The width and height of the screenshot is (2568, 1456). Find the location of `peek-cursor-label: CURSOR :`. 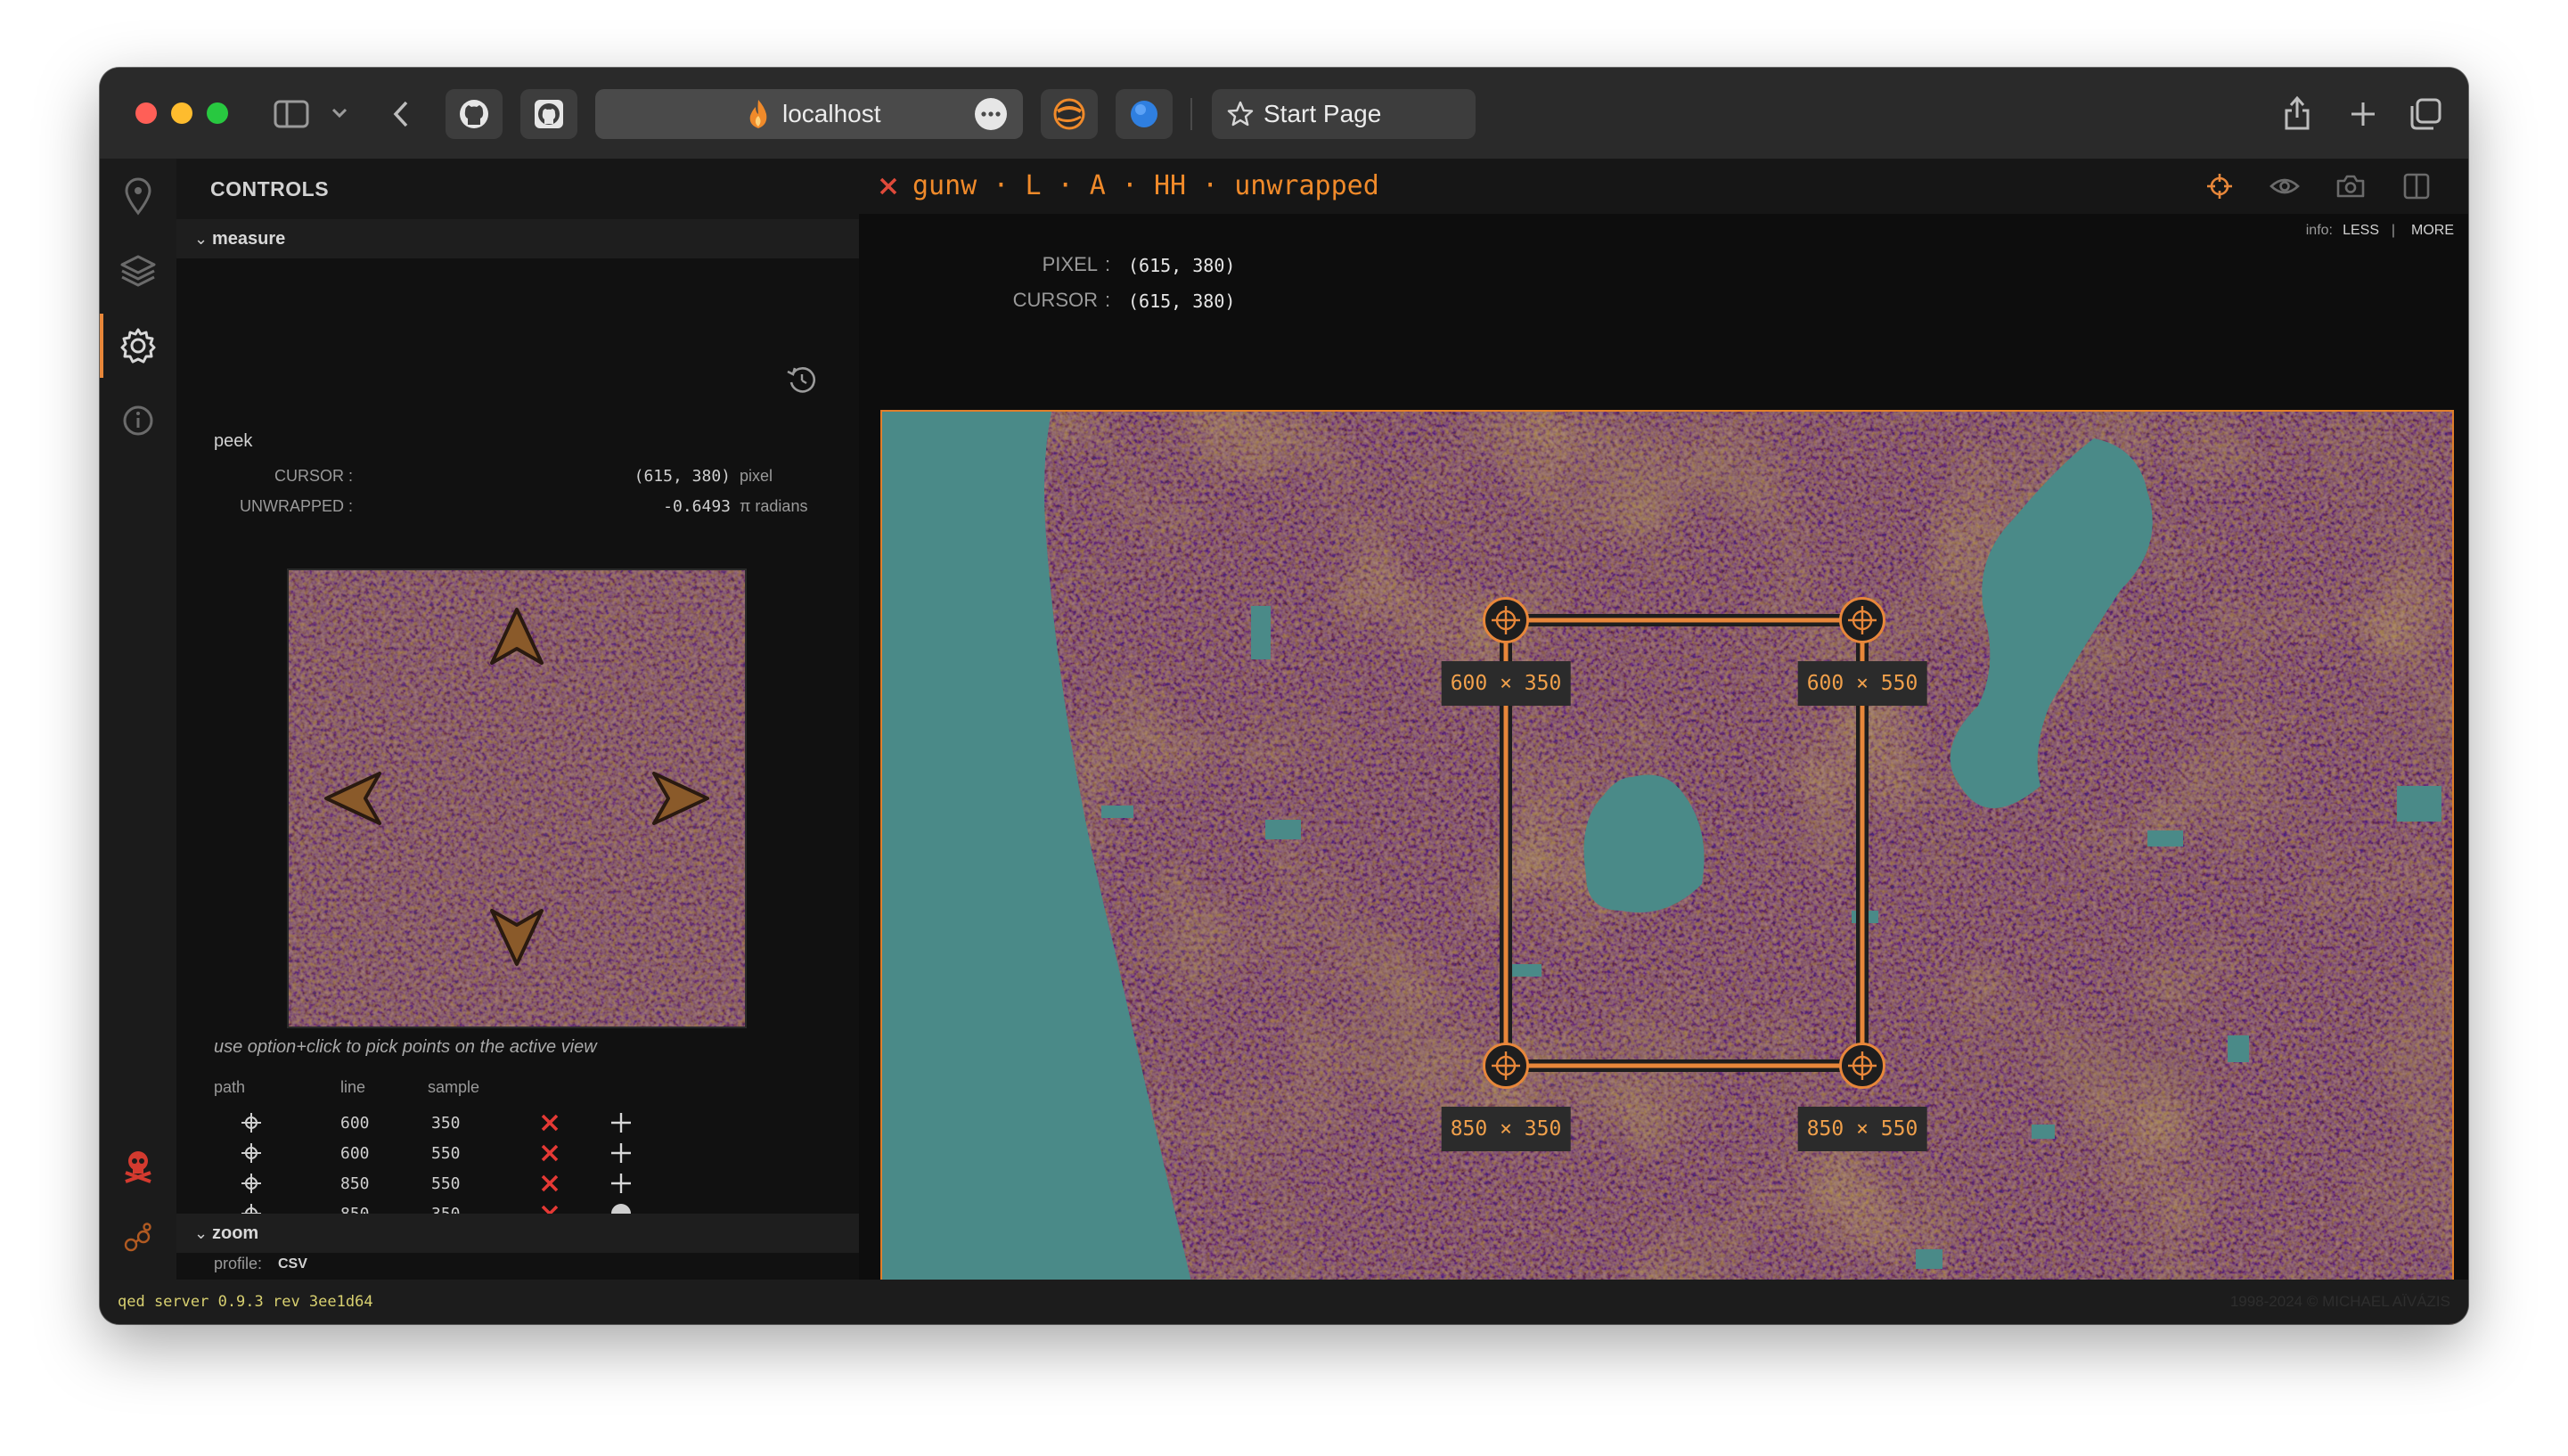

peek-cursor-label: CURSOR : is located at coordinates (314, 476).